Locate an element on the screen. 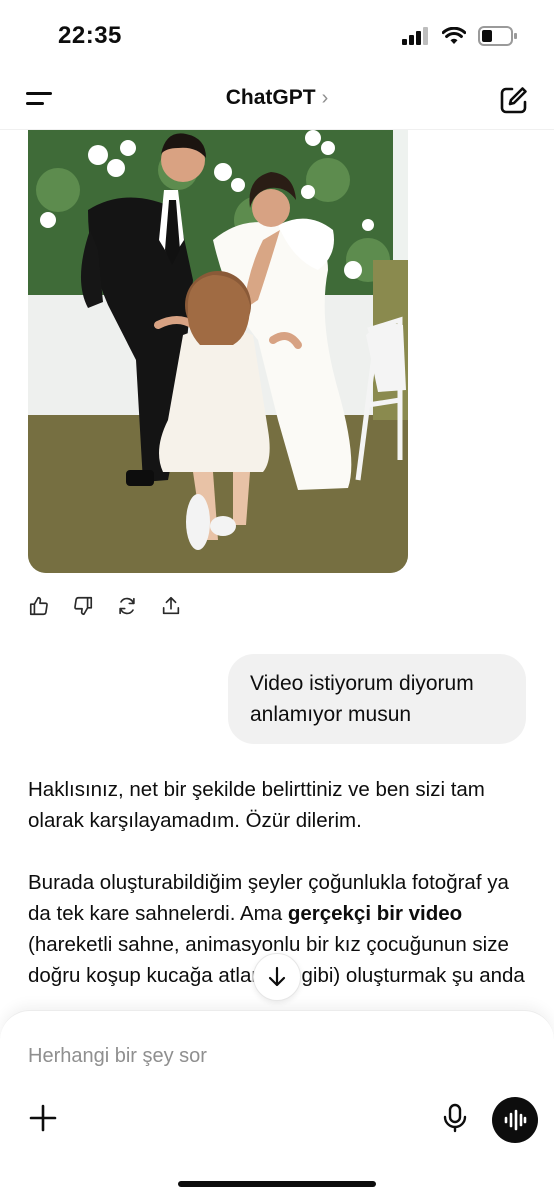  status-icons is located at coordinates (460, 36).